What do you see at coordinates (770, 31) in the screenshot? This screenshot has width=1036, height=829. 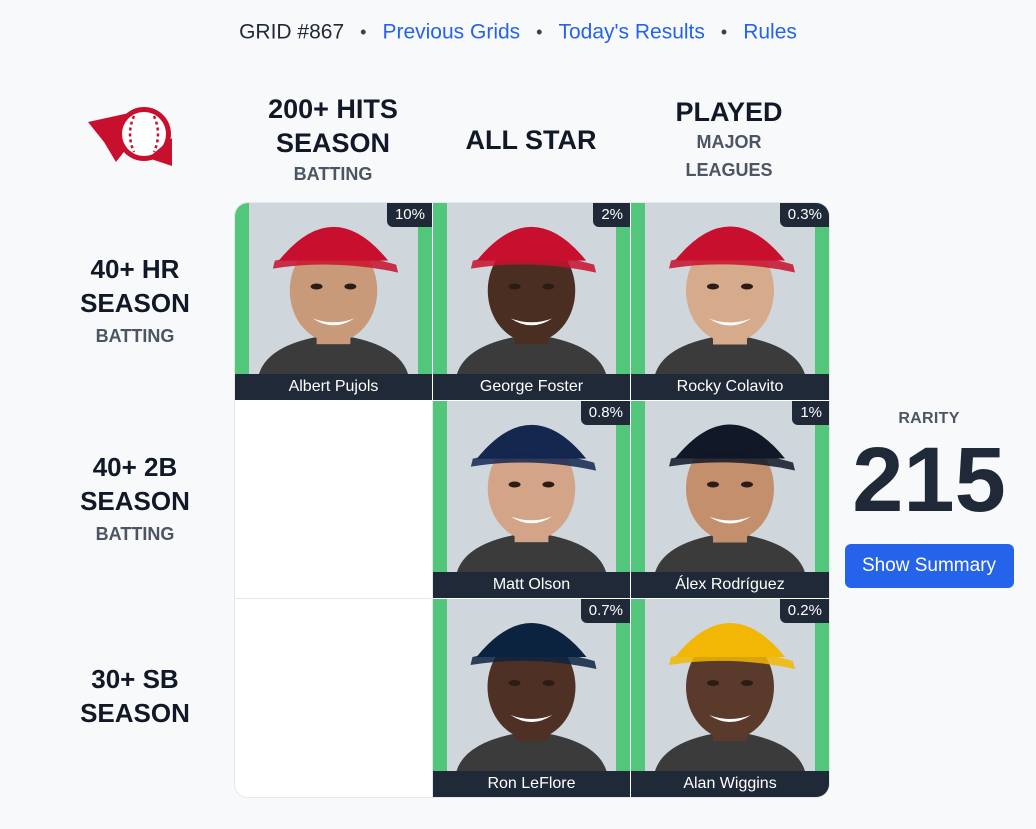 I see `rules-link: Rules` at bounding box center [770, 31].